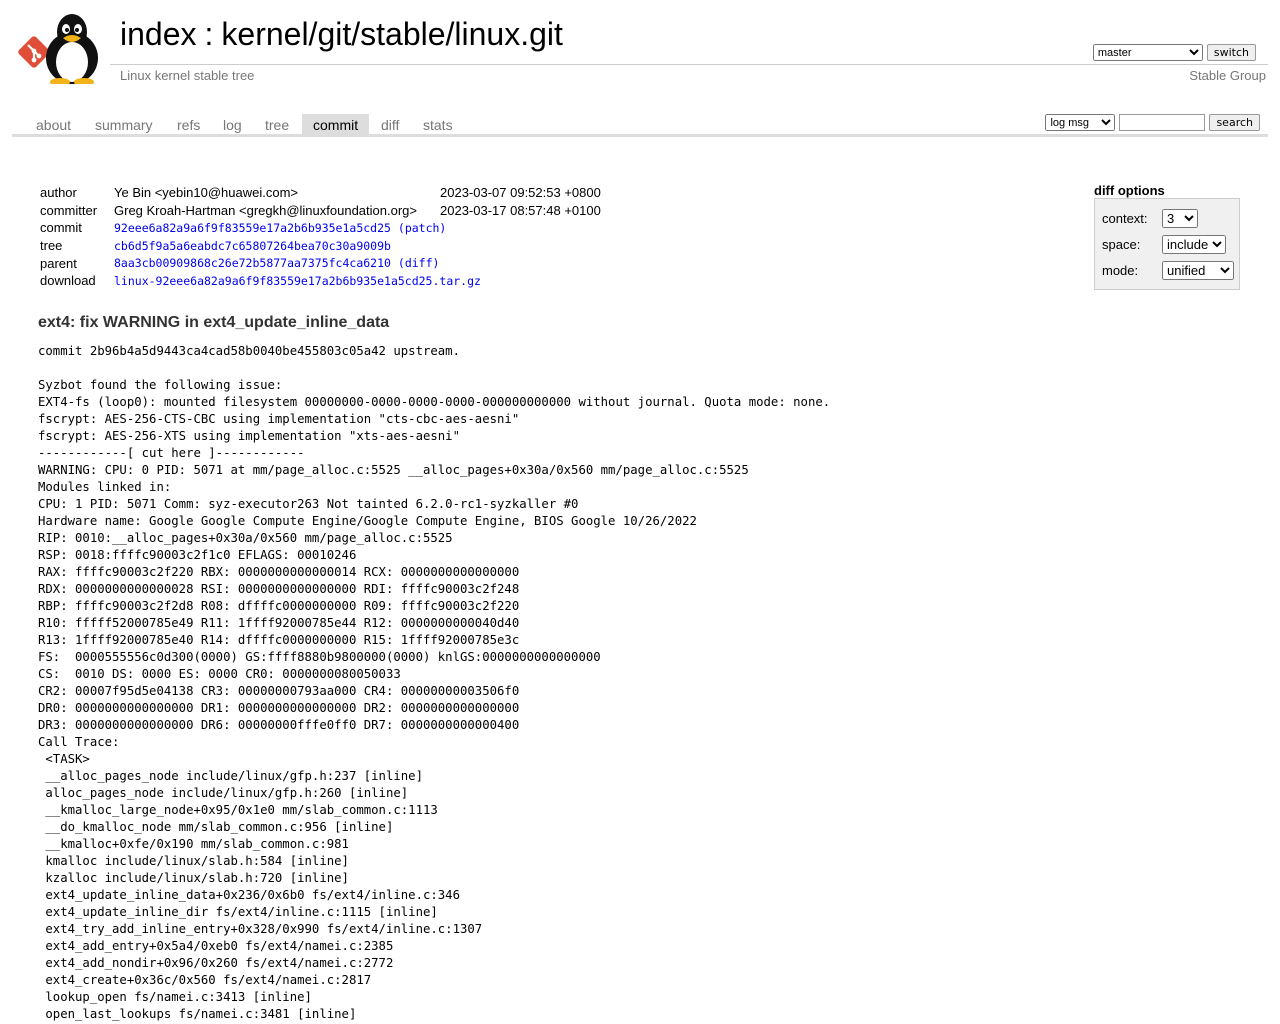  I want to click on author-value: Ye Bin <yebin10@huawei.com>, so click(206, 193).